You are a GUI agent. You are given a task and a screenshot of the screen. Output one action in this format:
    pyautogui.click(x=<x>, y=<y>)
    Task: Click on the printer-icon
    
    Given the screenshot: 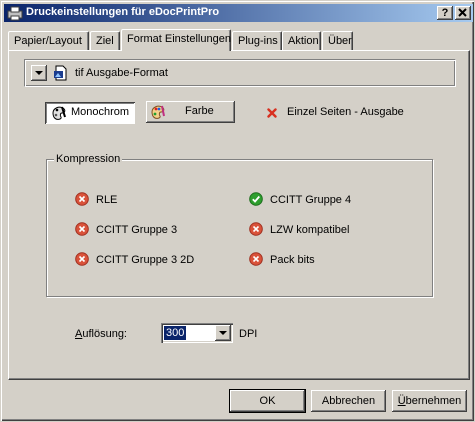 What is the action you would take?
    pyautogui.click(x=15, y=13)
    